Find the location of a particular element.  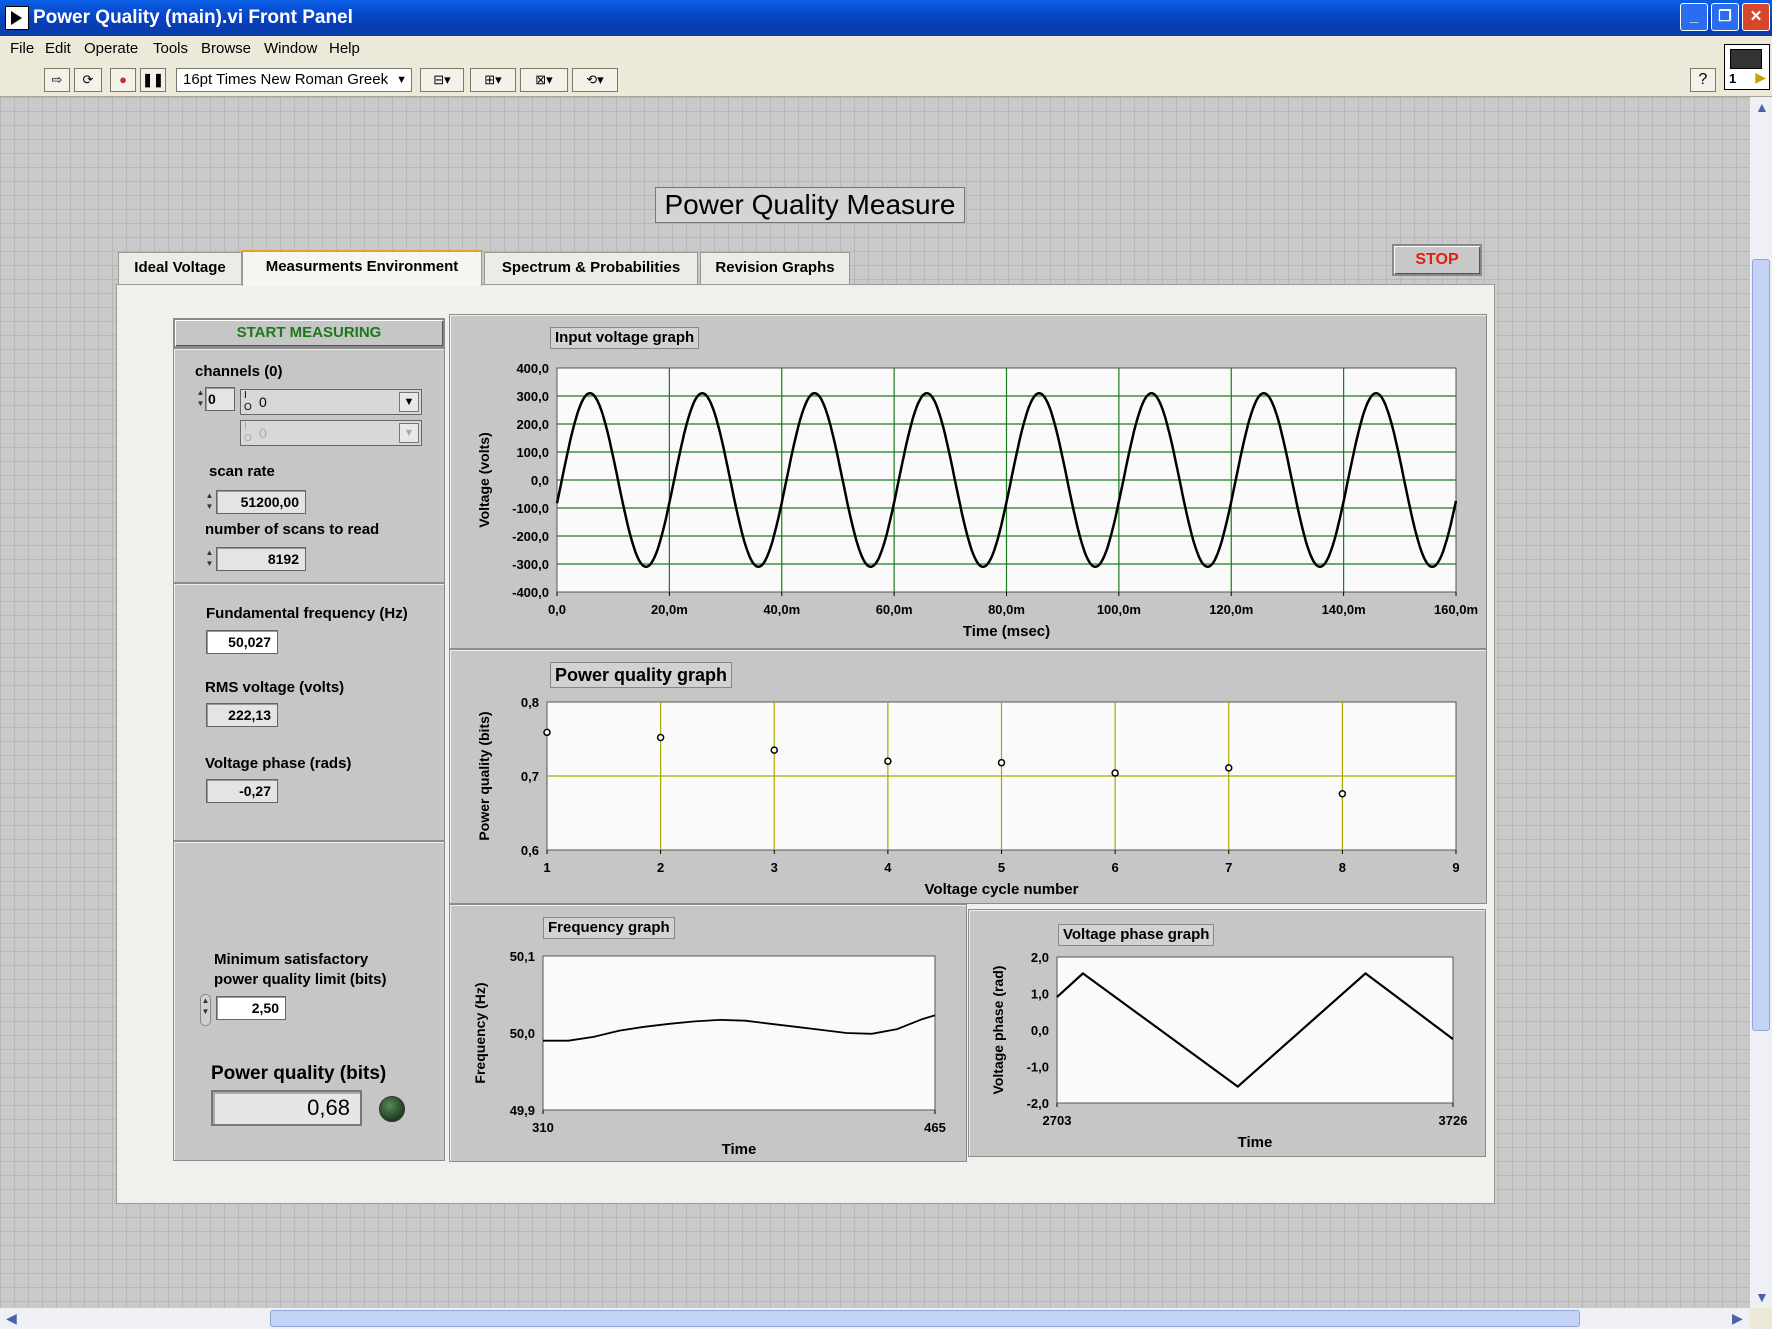

voltage-phase-graph-frame is located at coordinates (1227, 1033).